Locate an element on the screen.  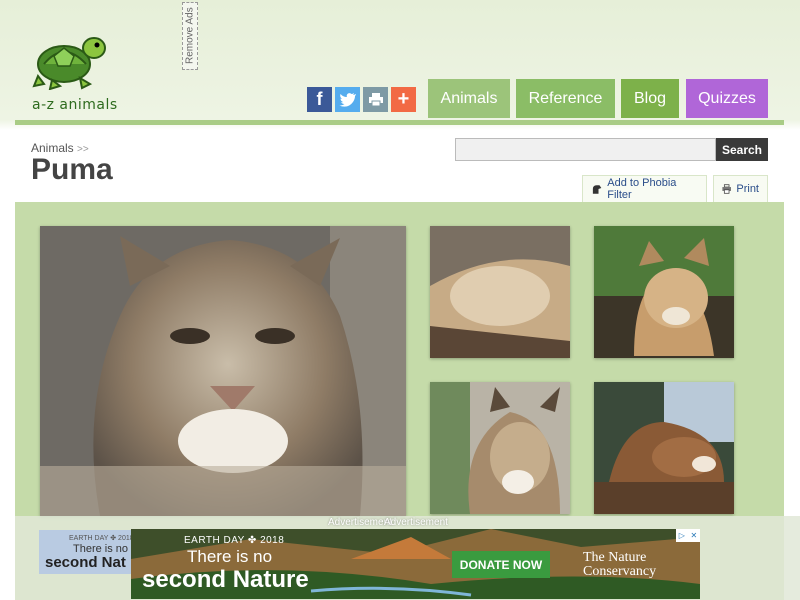
phobia-filter-label: Add to Phobia Filter is located at coordinates (642, 189).